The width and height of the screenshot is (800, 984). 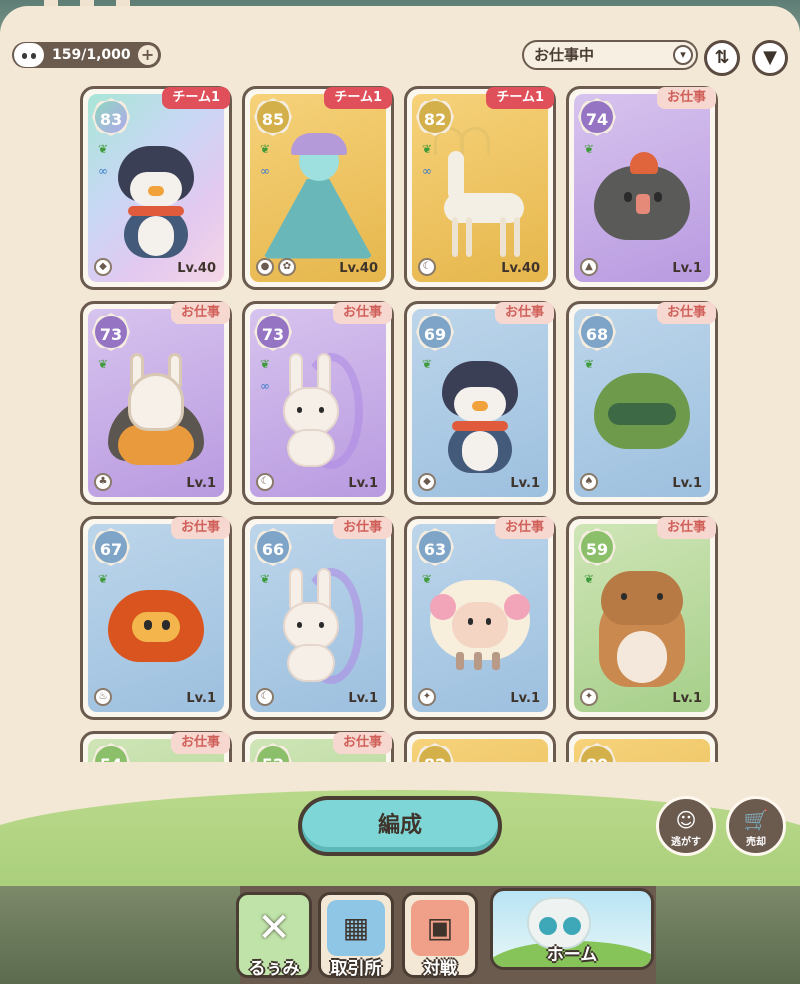 I want to click on creature-card: 59 ❦ ✦ Lv.1 お仕事, so click(x=642, y=618).